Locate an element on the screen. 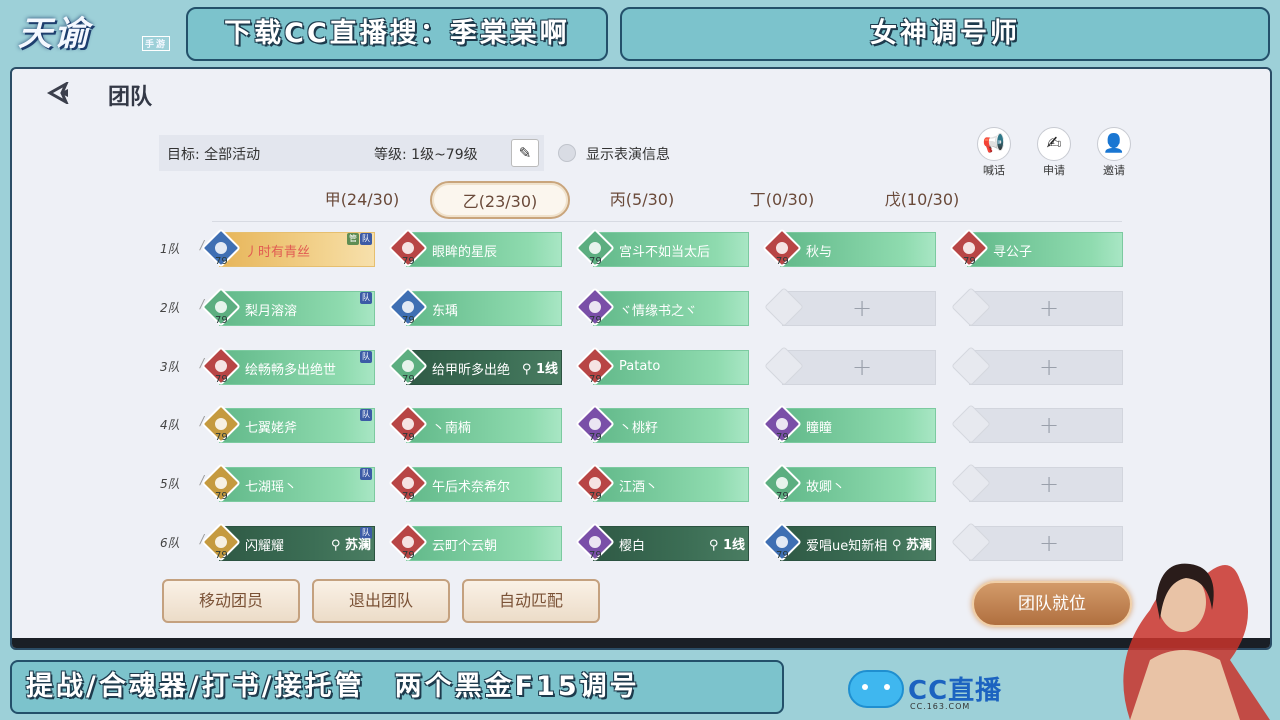 The width and height of the screenshot is (1280, 720). apply-label: 申请 is located at coordinates (1054, 170).